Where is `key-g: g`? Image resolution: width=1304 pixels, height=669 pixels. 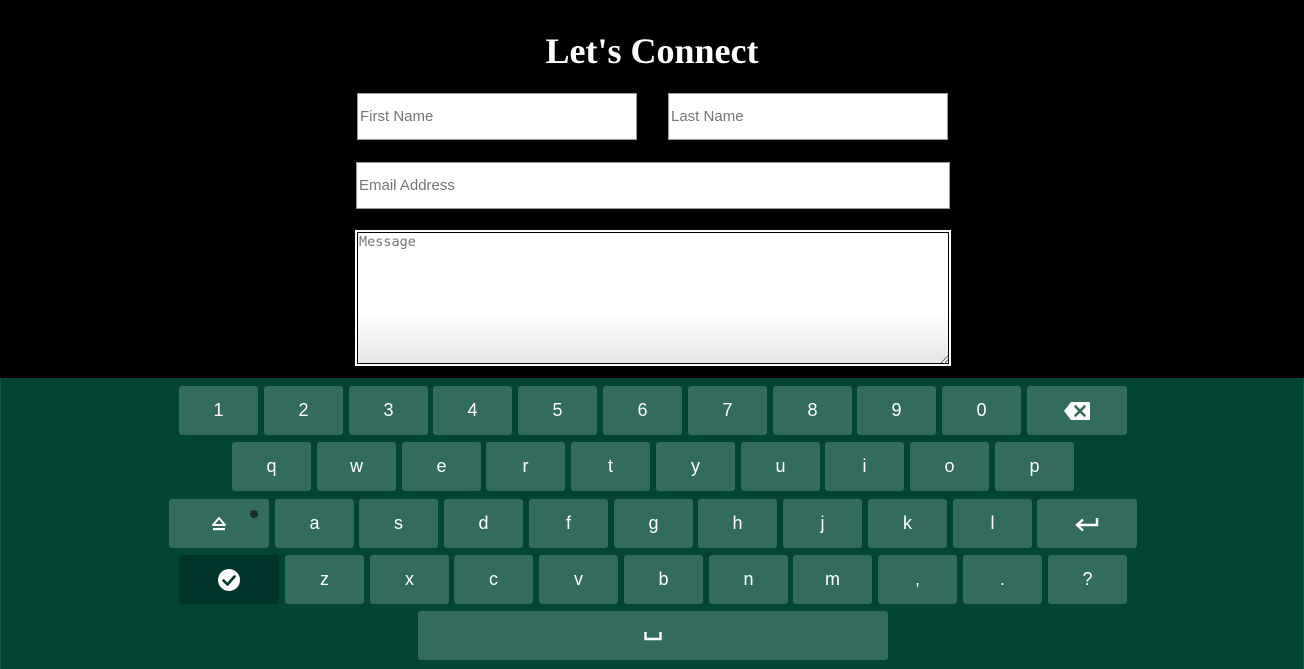
key-g: g is located at coordinates (653, 523).